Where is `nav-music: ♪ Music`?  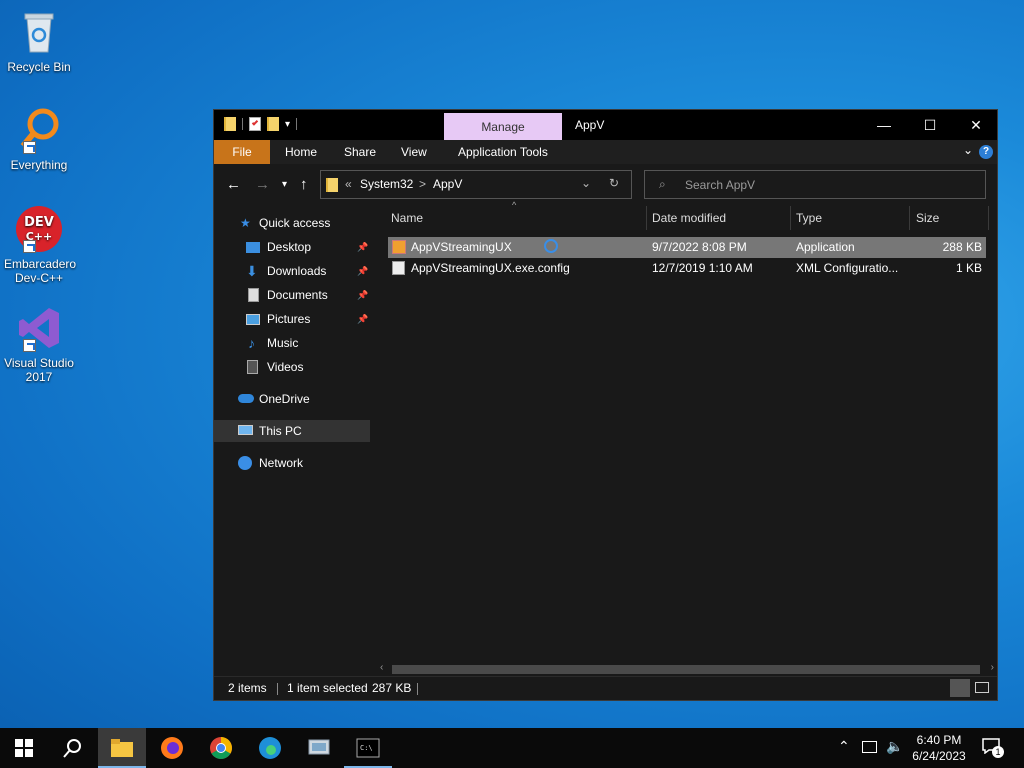
nav-music: ♪ Music is located at coordinates (308, 343).